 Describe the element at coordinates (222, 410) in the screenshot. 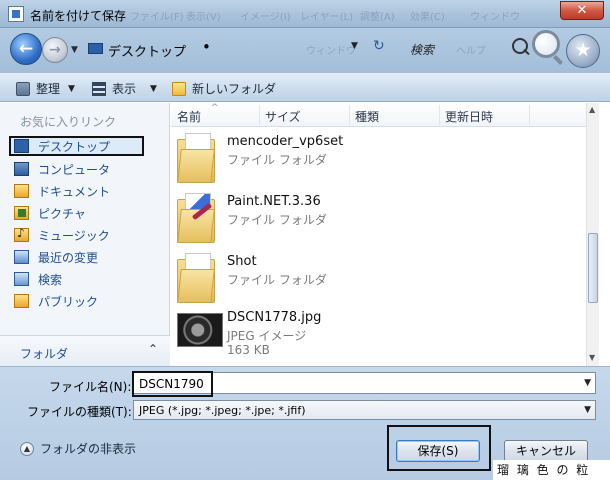

I see `filetype-value: JPEG (*.jpg; *.jpeg; *.jpe; *.jfif)` at that location.